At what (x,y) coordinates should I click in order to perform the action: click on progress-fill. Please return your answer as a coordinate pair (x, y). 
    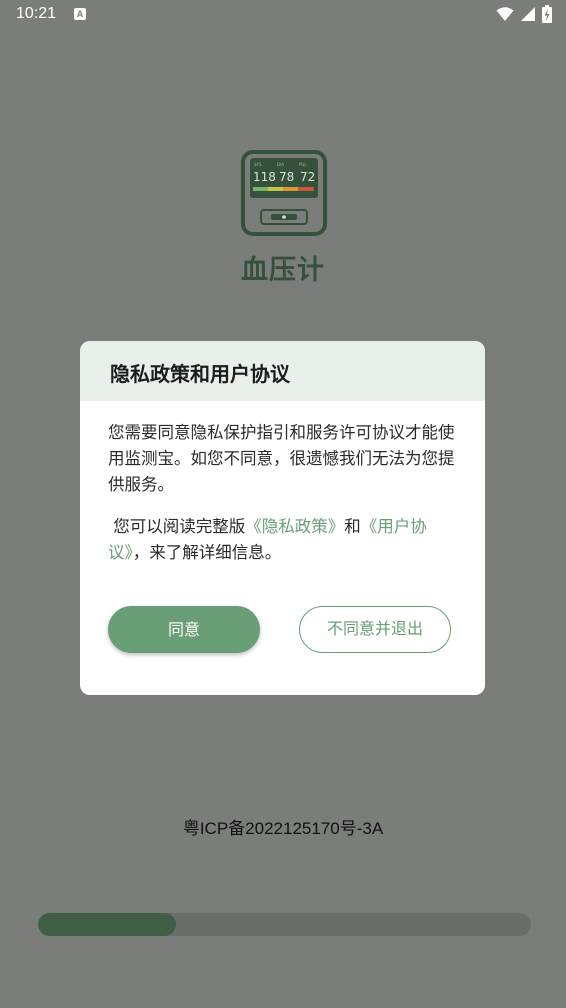
    Looking at the image, I should click on (107, 924).